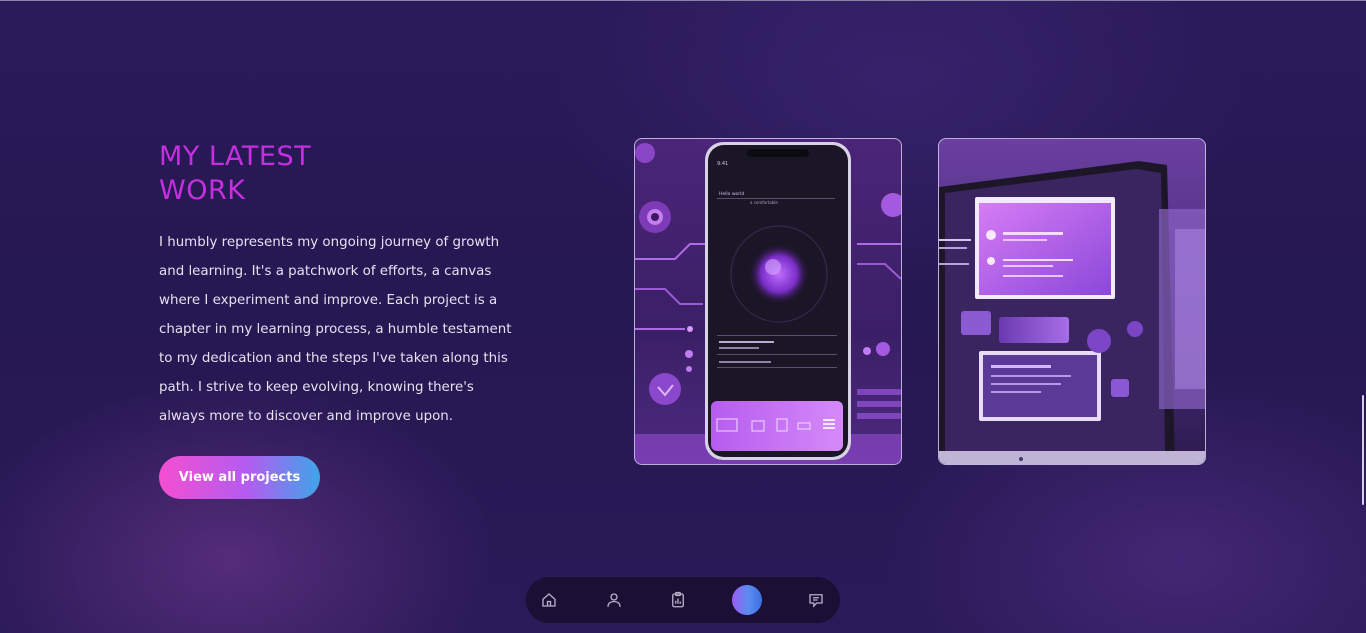 This screenshot has width=1366, height=633. Describe the element at coordinates (1072, 312) in the screenshot. I see `web-dashboard-illustration` at that location.